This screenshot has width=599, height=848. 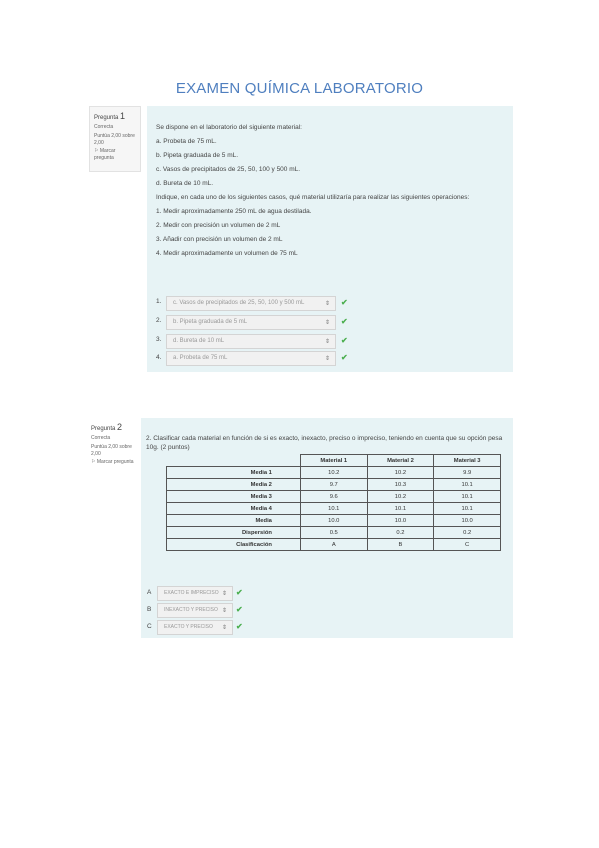 What do you see at coordinates (149, 609) in the screenshot?
I see `answer-letter: B` at bounding box center [149, 609].